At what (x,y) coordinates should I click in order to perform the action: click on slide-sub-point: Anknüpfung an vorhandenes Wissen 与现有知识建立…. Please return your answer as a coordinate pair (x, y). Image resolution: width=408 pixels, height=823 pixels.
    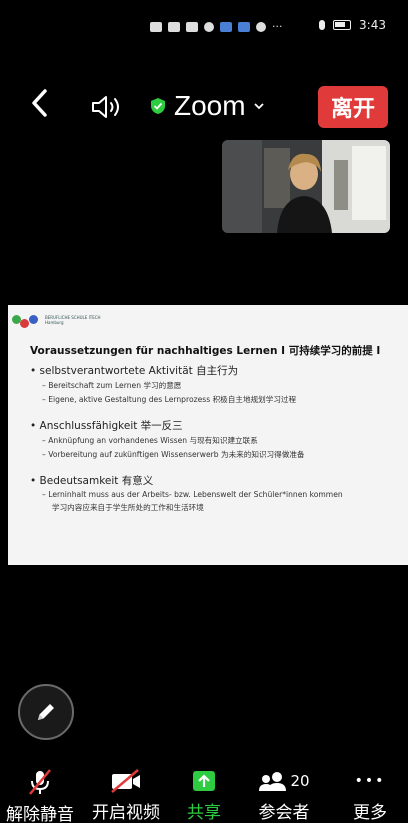
    Looking at the image, I should click on (225, 440).